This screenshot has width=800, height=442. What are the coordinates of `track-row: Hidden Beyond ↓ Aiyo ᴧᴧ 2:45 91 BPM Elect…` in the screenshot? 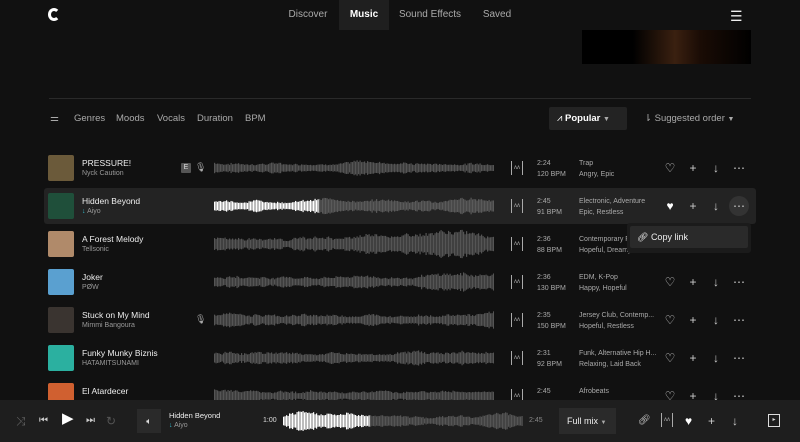 It's located at (400, 206).